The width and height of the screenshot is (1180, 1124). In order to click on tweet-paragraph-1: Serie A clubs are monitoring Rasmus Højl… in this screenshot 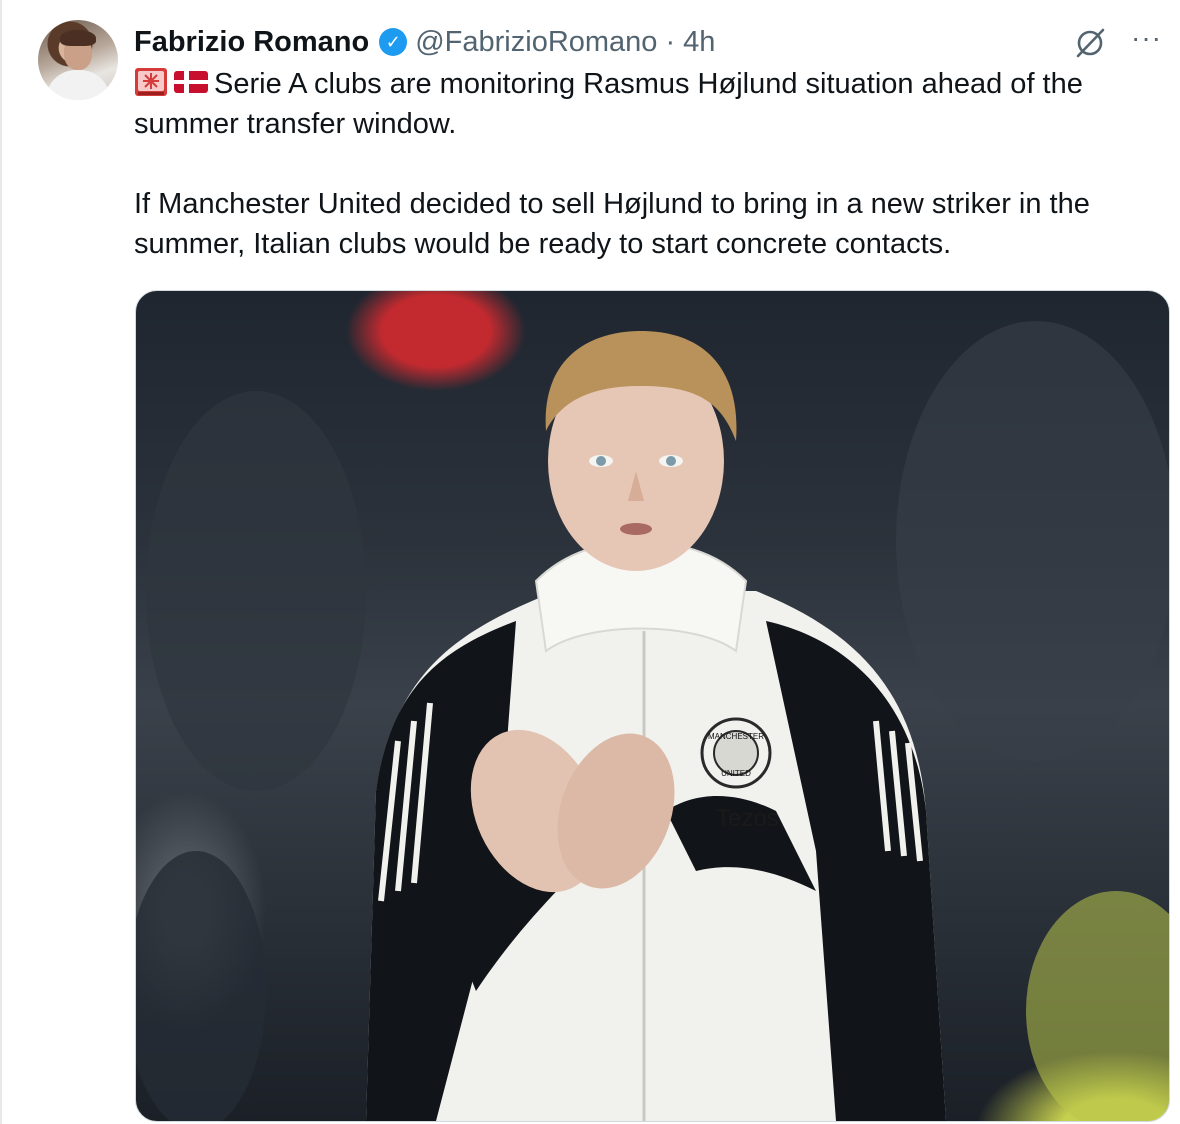, I will do `click(649, 104)`.